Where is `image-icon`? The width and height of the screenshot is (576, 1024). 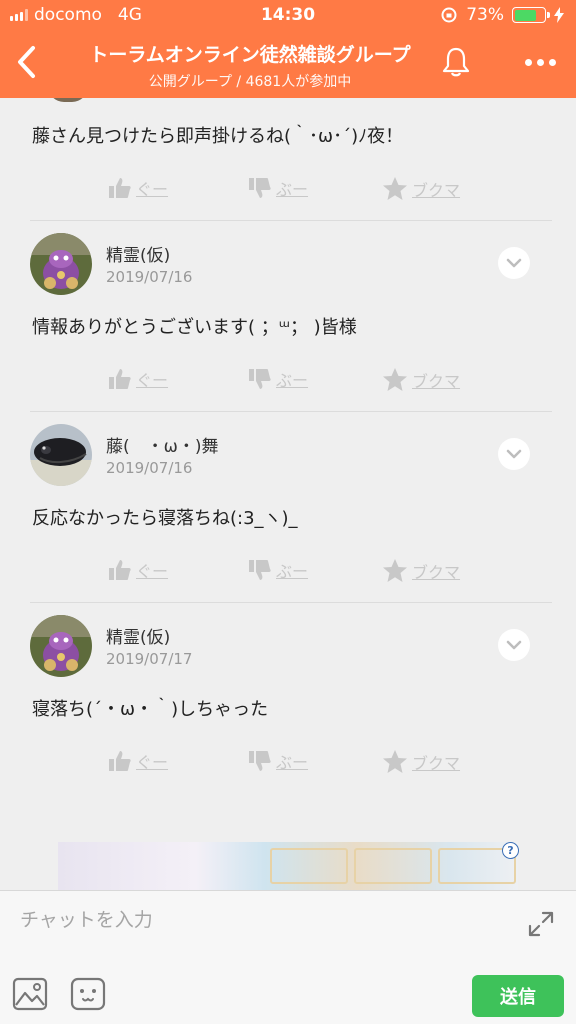
image-icon is located at coordinates (30, 994).